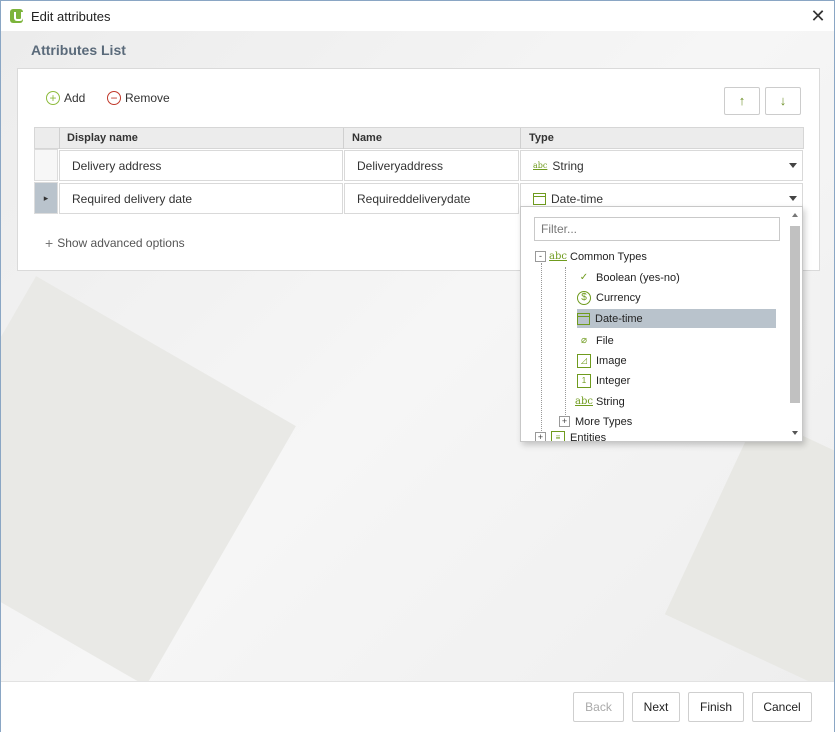 The width and height of the screenshot is (835, 732). I want to click on tree-item-label: Boolean (yes-no), so click(638, 277).